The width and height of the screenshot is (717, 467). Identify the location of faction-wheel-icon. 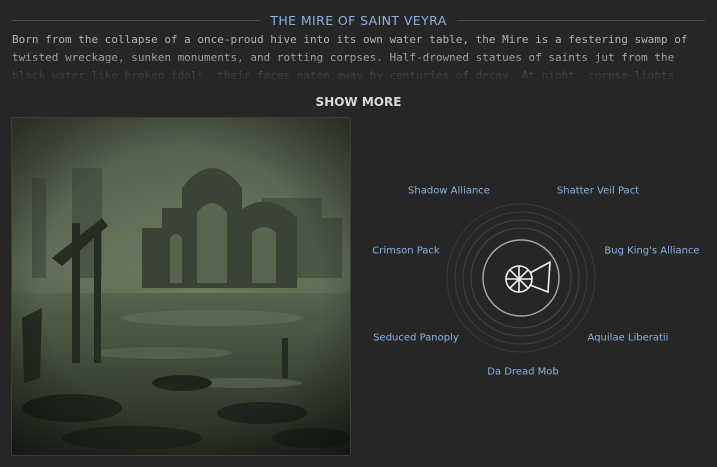
(528, 277).